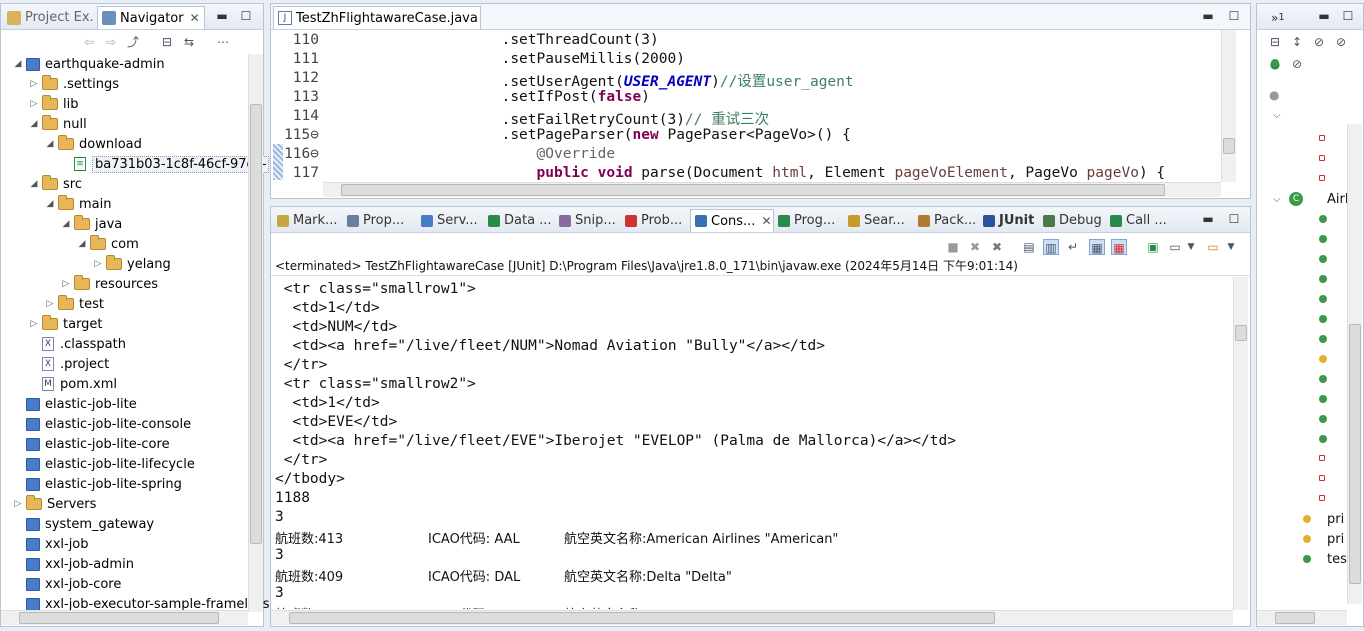  What do you see at coordinates (53, 104) in the screenshot?
I see `tree-item: ▷ lib` at bounding box center [53, 104].